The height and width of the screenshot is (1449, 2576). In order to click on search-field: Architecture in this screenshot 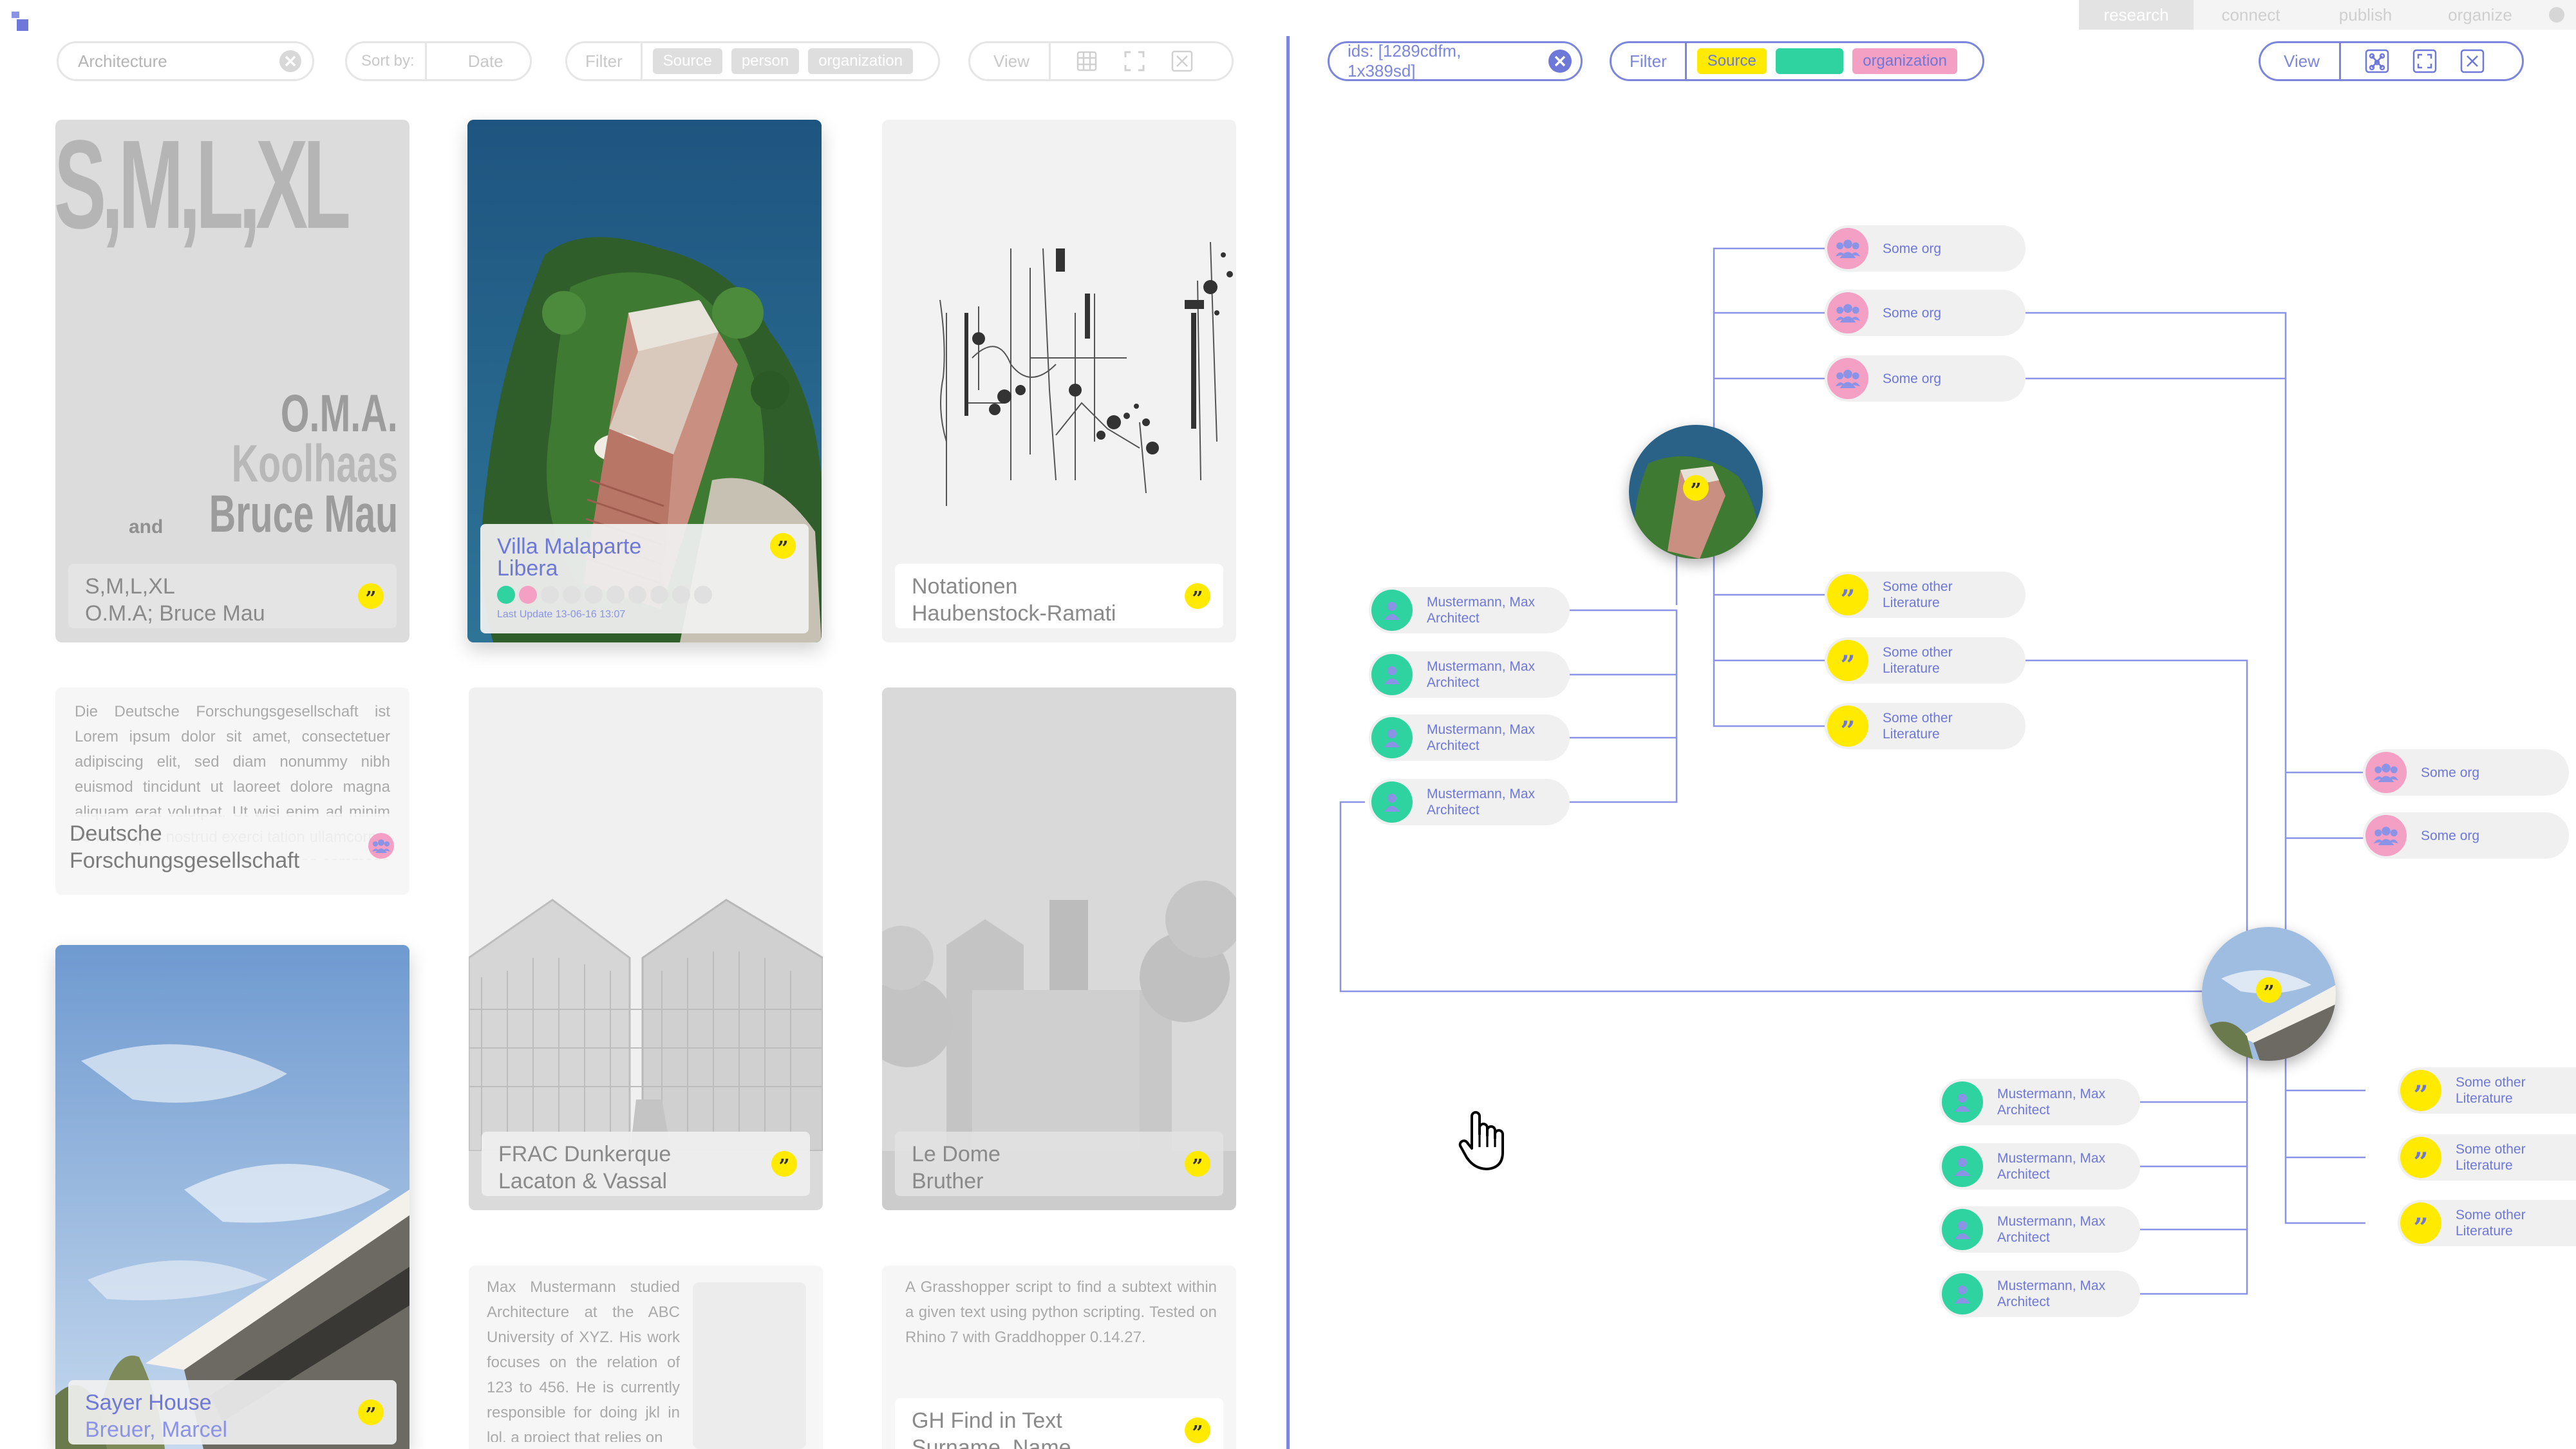, I will do `click(185, 61)`.